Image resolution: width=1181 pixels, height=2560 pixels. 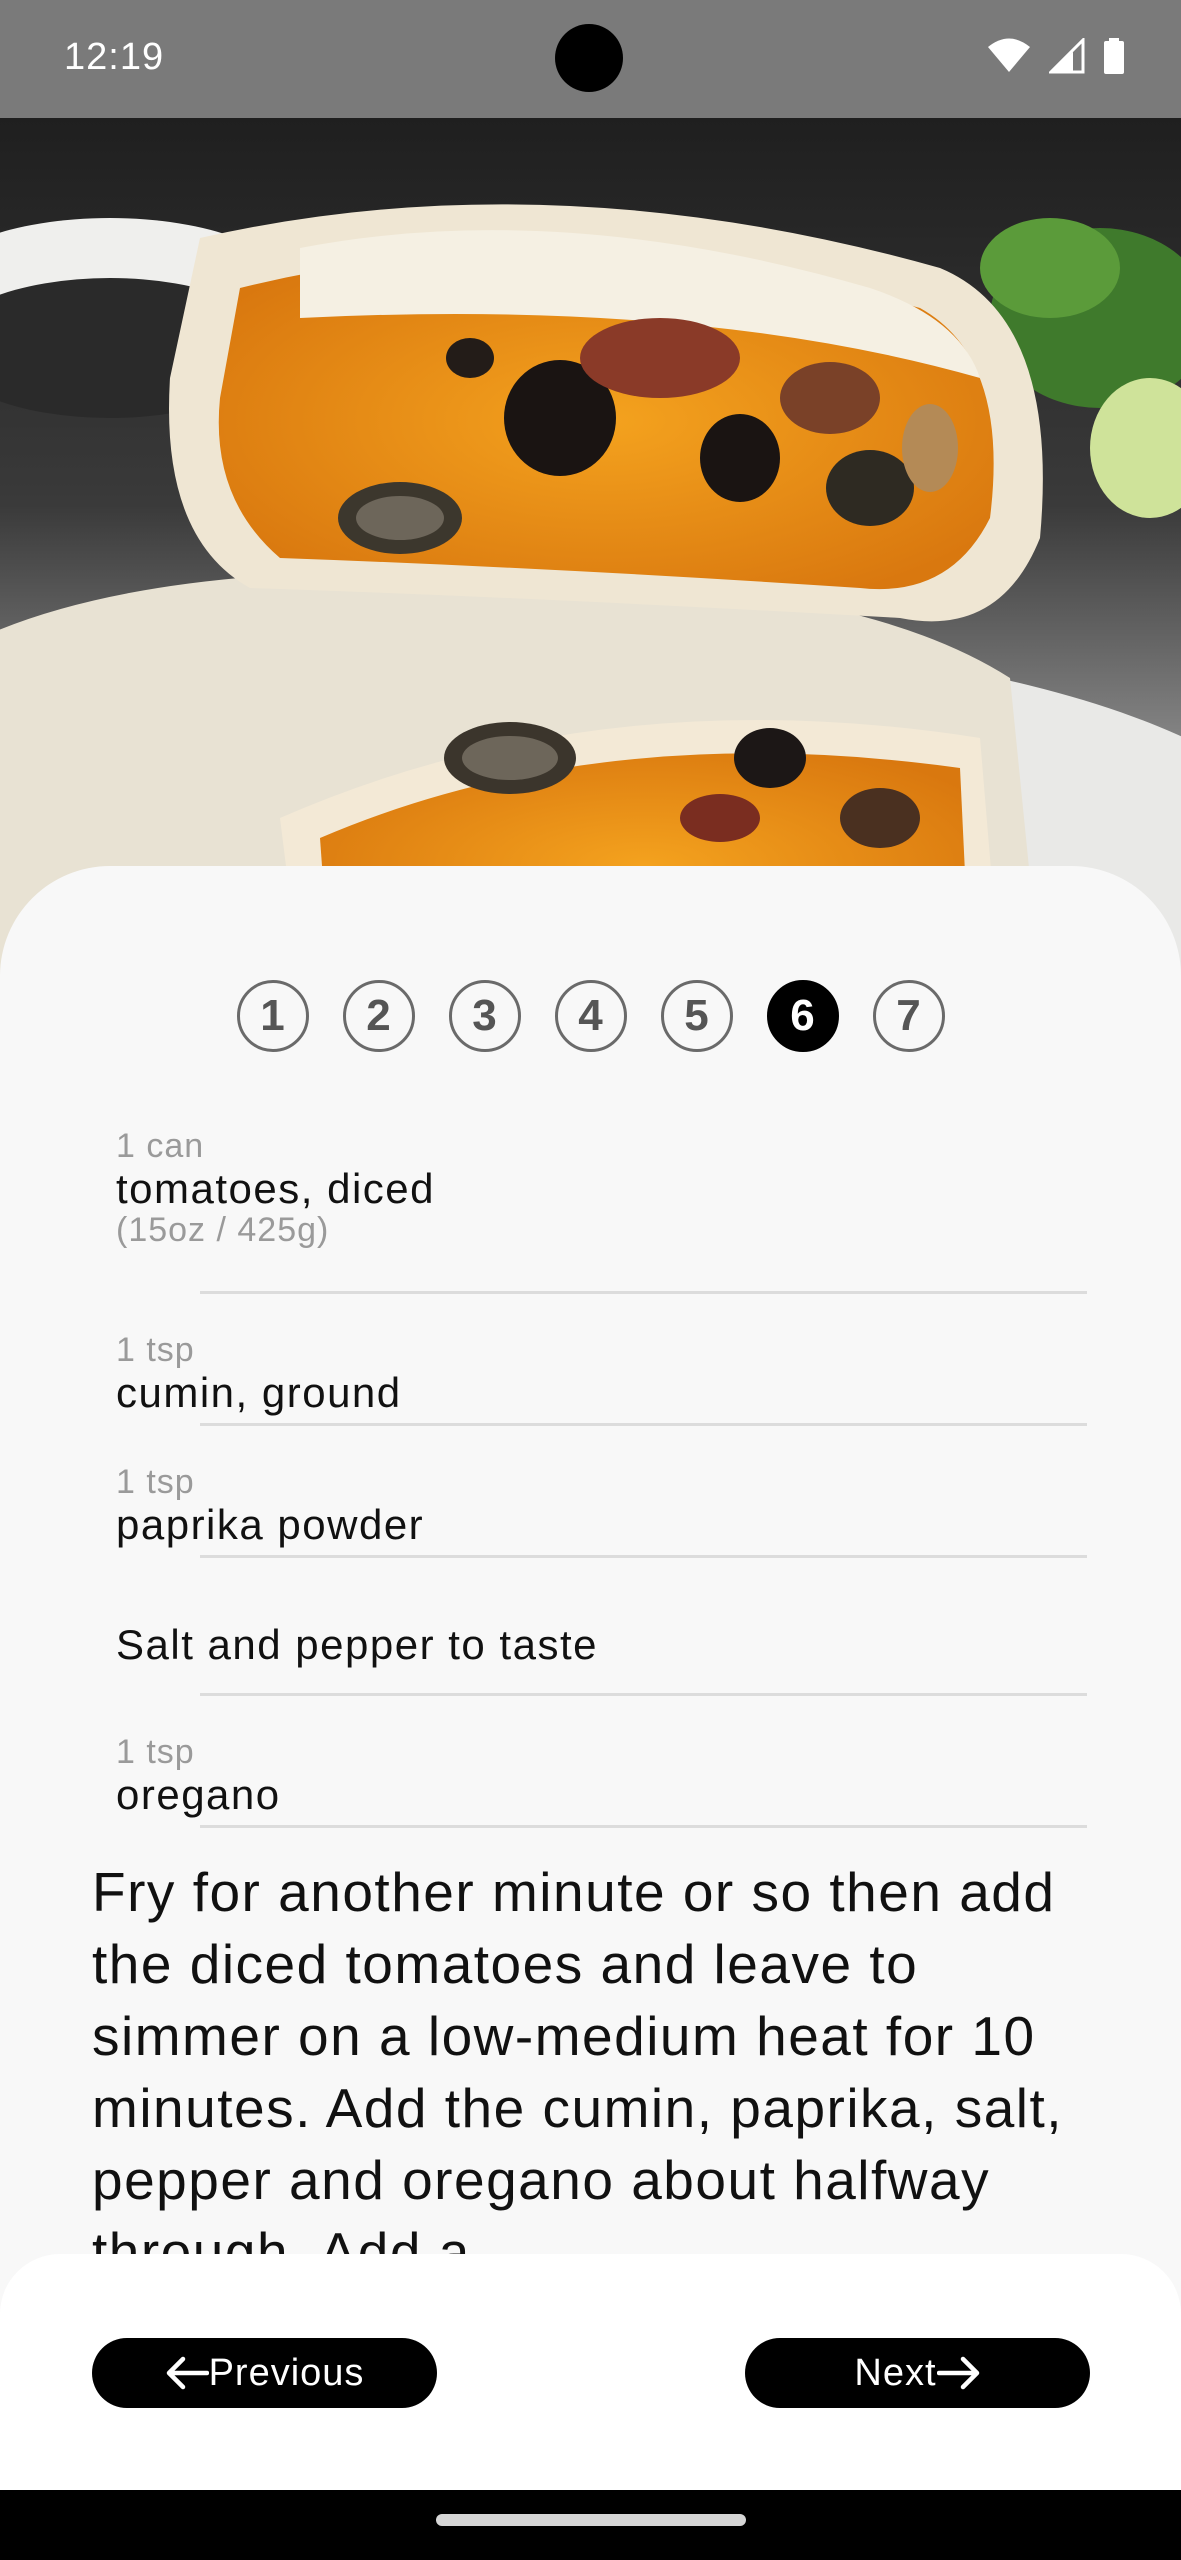 What do you see at coordinates (259, 1392) in the screenshot?
I see `ingredient-name: cumin, ground` at bounding box center [259, 1392].